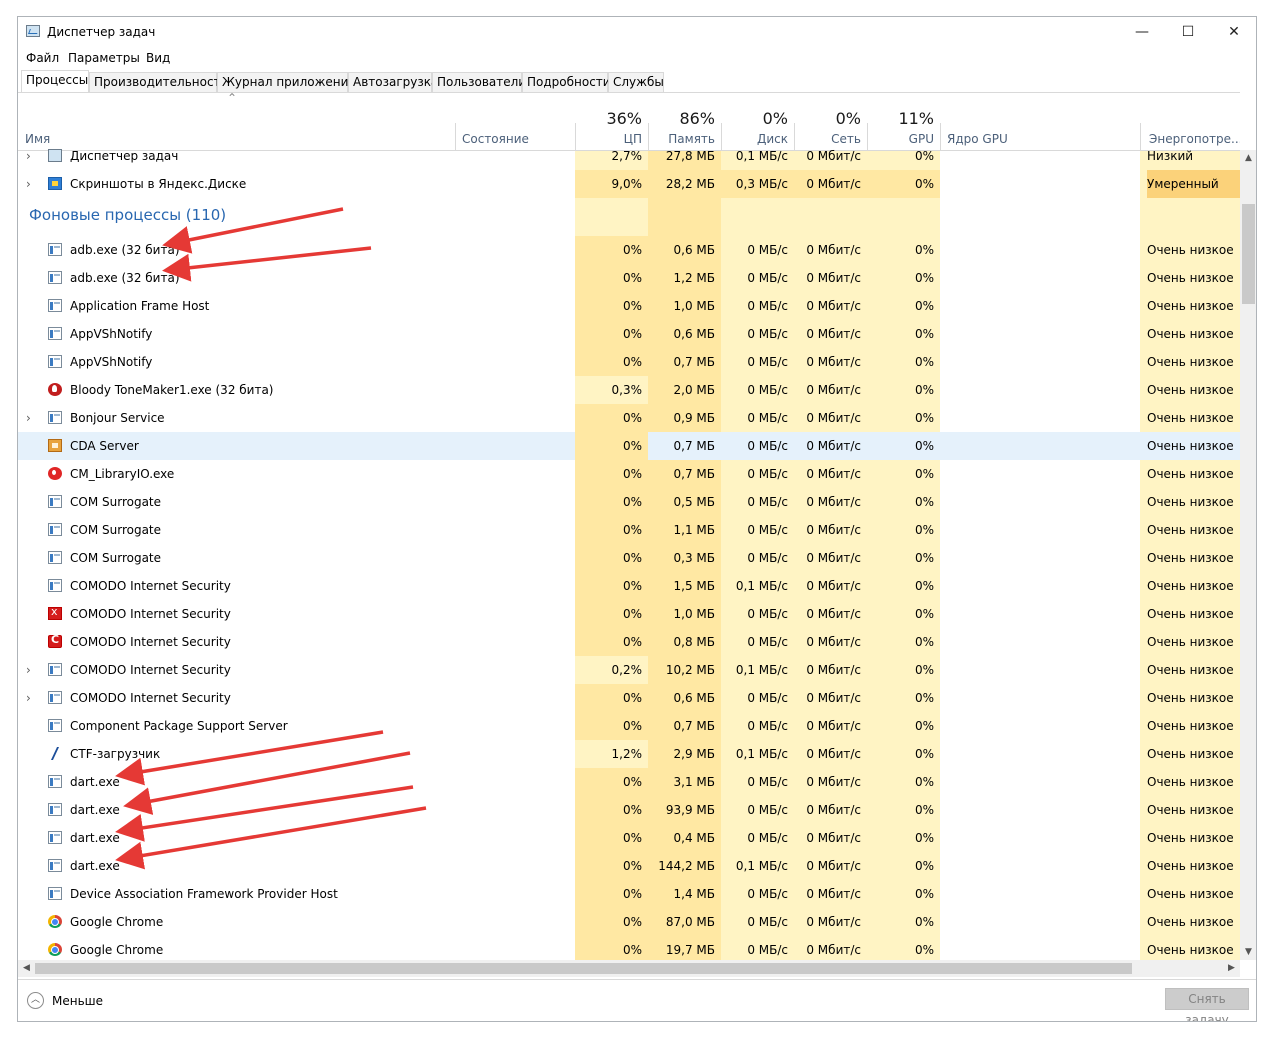 Image resolution: width=1279 pixels, height=1045 pixels. I want to click on menu-file: Файл, so click(42, 58).